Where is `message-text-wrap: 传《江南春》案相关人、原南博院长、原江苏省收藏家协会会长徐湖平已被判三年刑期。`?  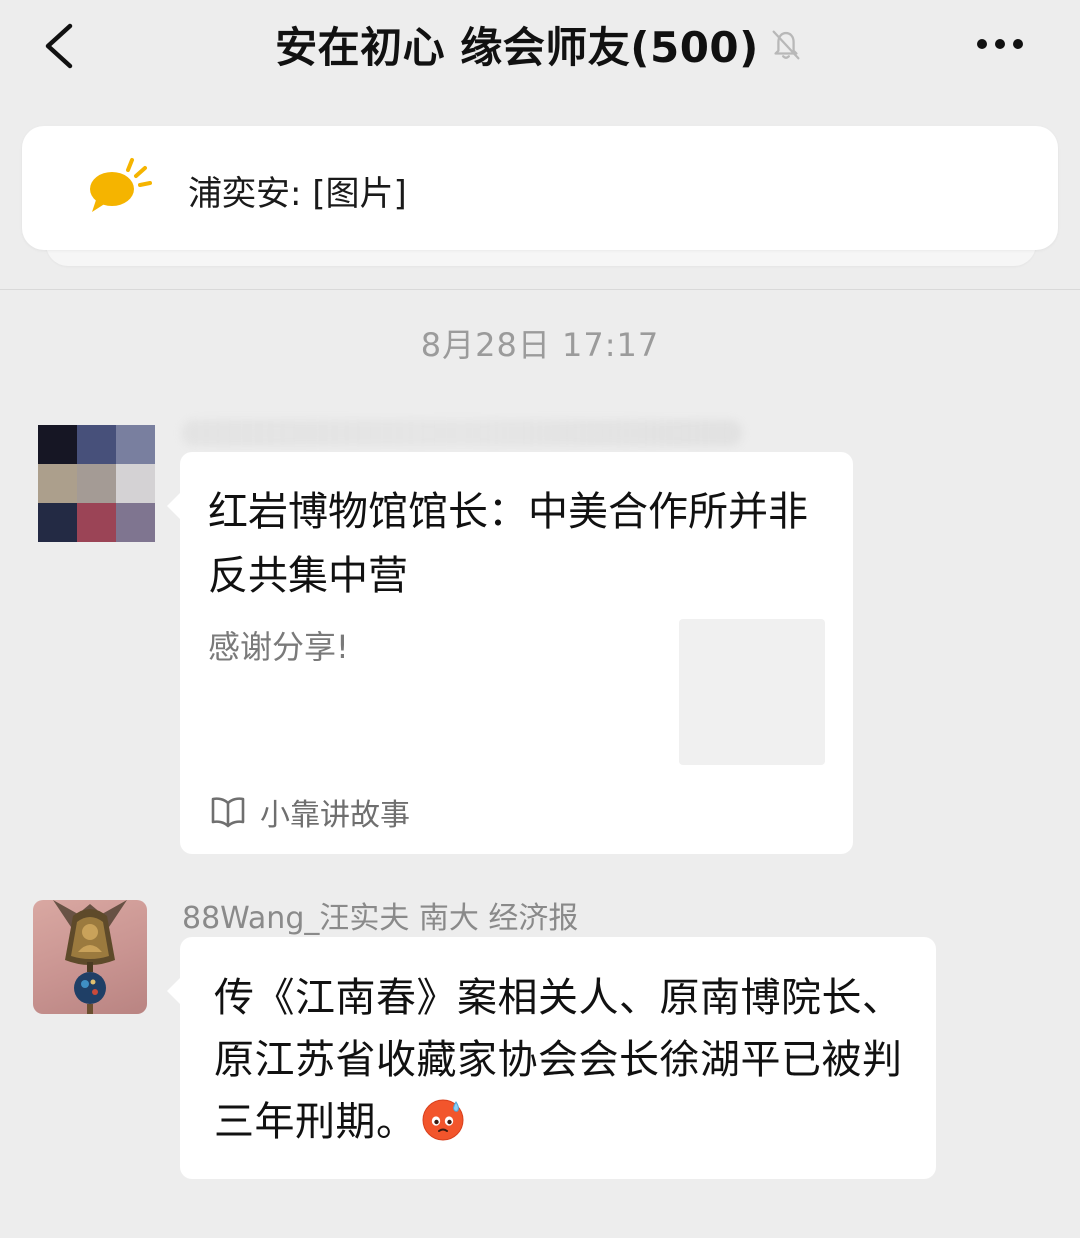 message-text-wrap: 传《江南春》案相关人、原南博院长、原江苏省收藏家协会会长徐湖平已被判三年刑期。 is located at coordinates (564, 1060).